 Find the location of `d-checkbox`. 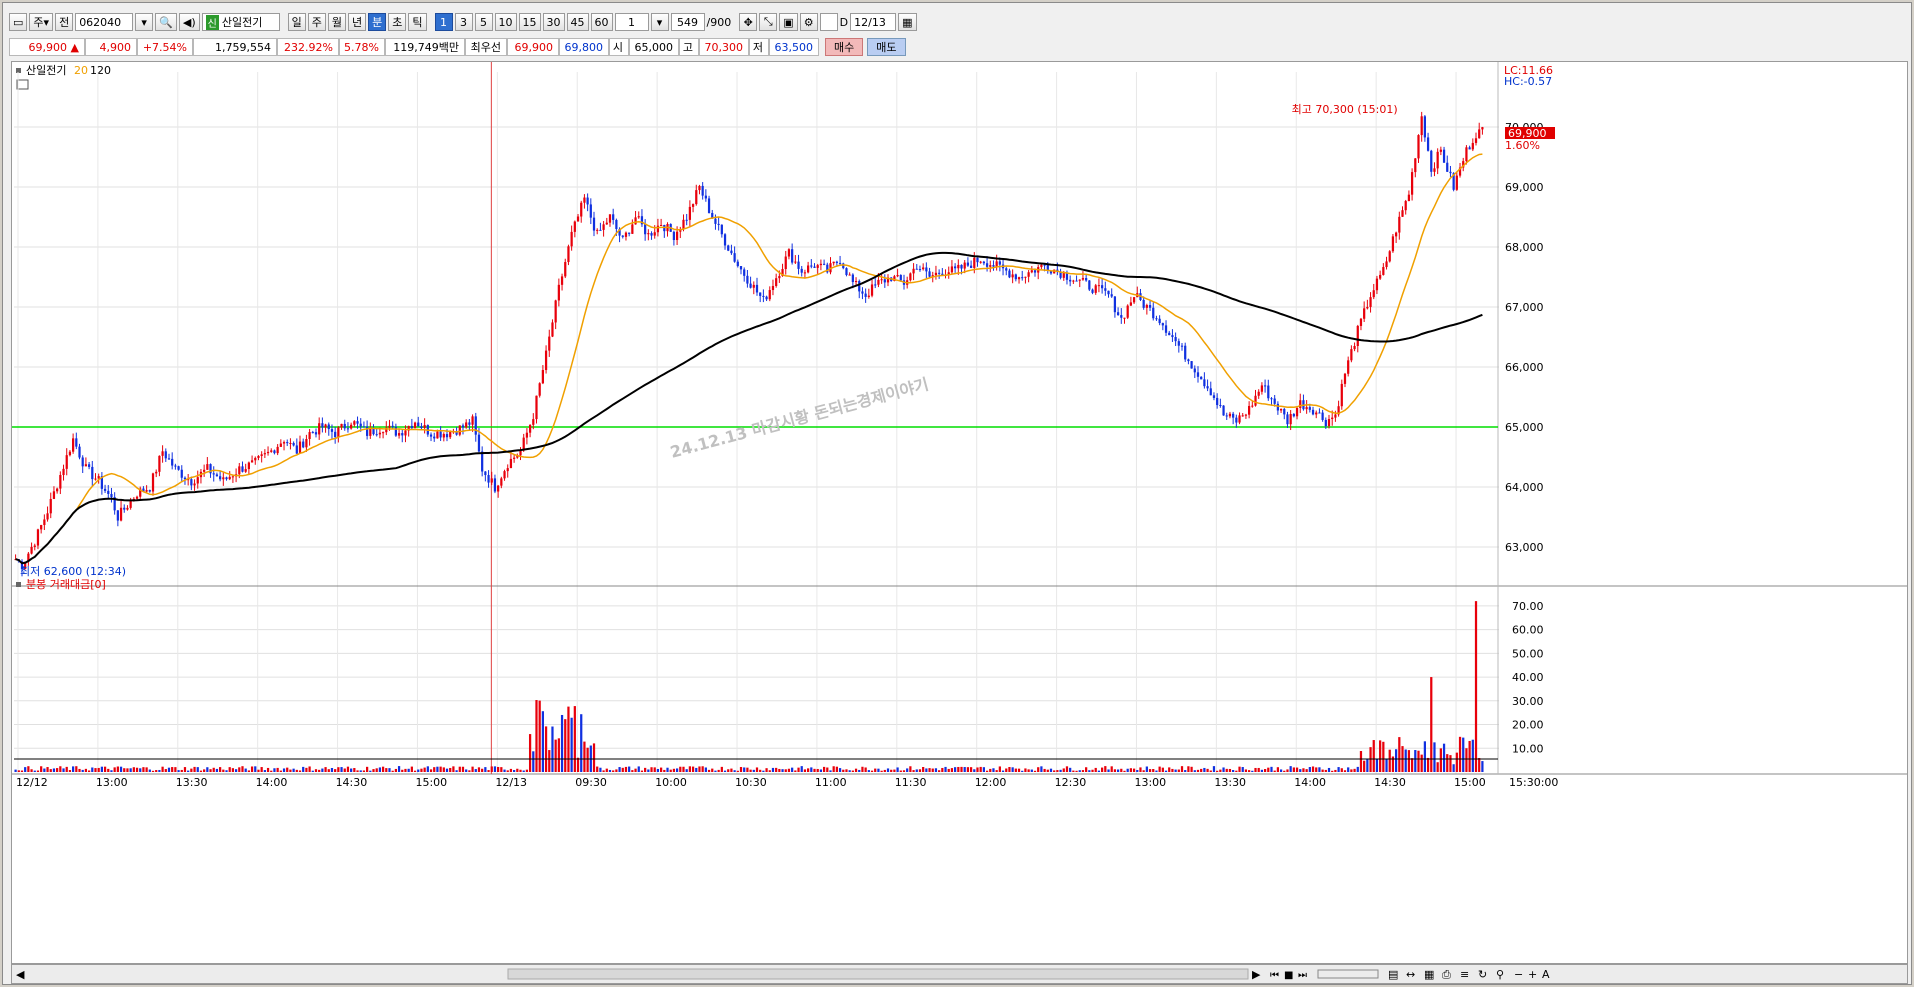

d-checkbox is located at coordinates (828, 22).